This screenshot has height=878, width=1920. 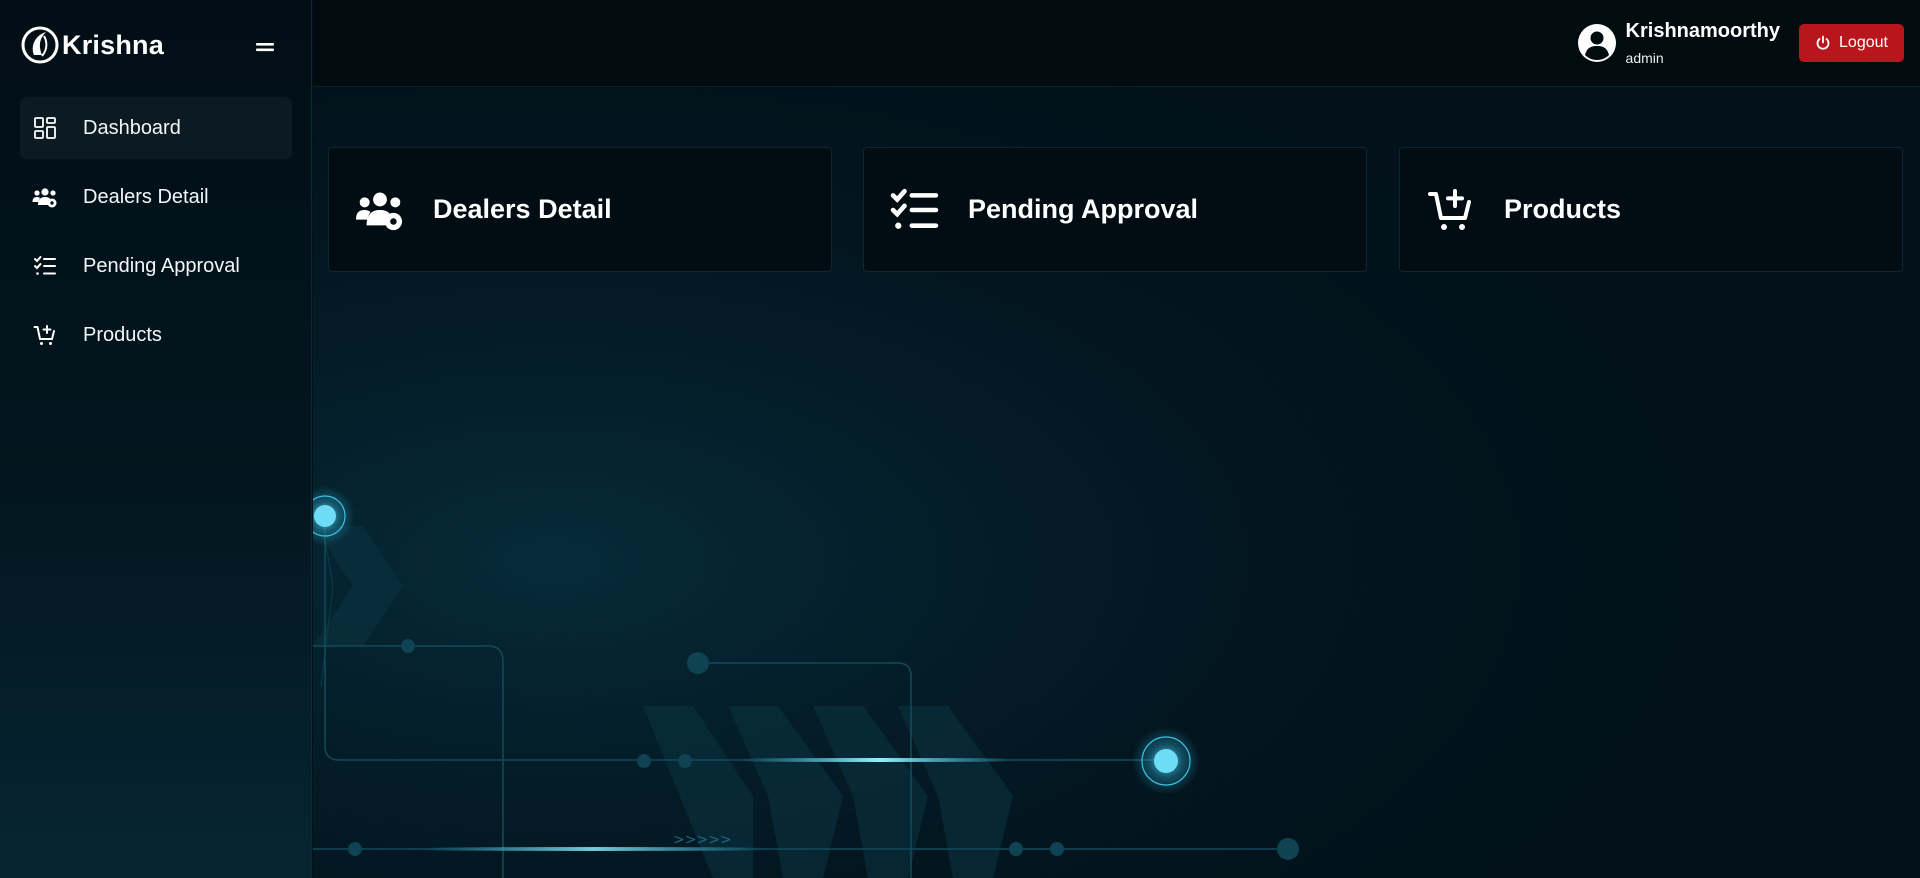 What do you see at coordinates (1651, 209) in the screenshot?
I see `card-products: Products` at bounding box center [1651, 209].